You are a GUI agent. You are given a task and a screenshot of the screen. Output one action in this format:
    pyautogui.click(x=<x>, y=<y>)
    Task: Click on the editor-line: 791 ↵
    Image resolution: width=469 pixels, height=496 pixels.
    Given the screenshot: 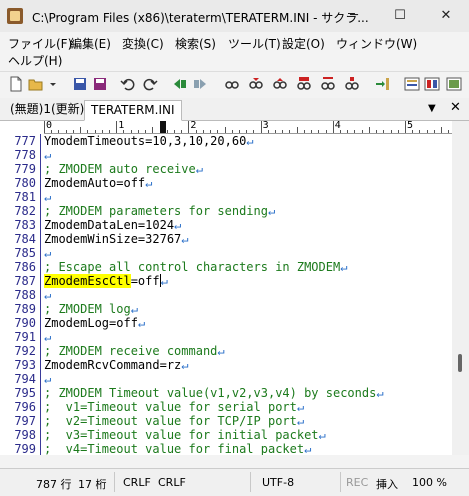 What is the action you would take?
    pyautogui.click(x=226, y=337)
    